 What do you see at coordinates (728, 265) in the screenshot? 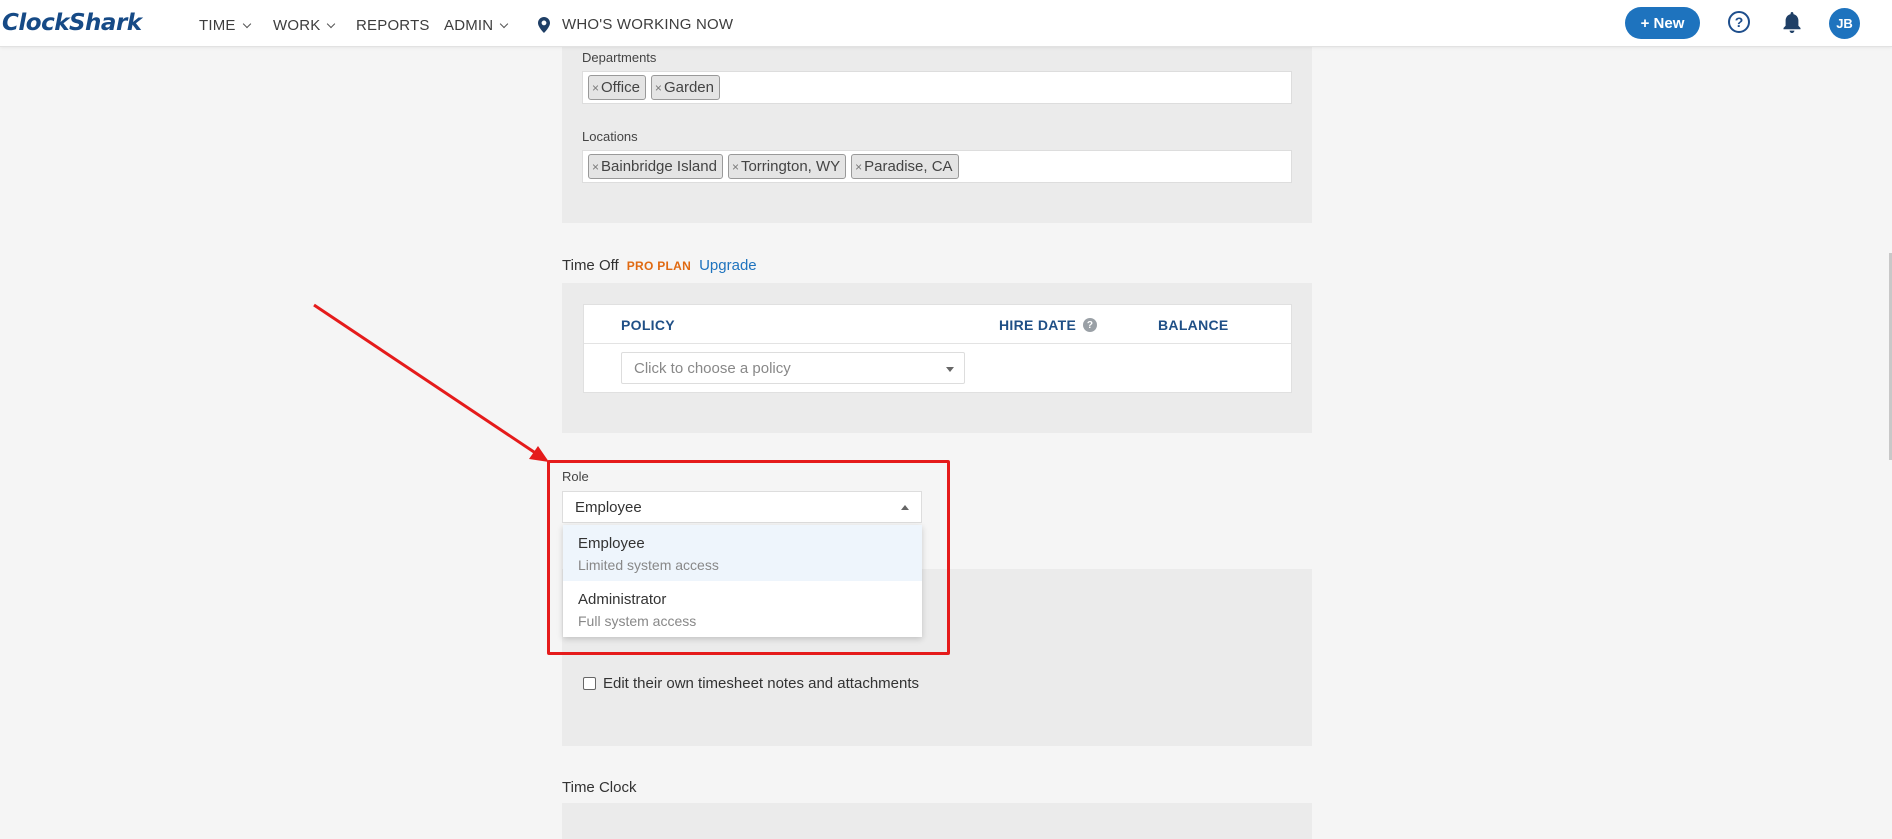
I see `upgrade-link: Upgrade` at bounding box center [728, 265].